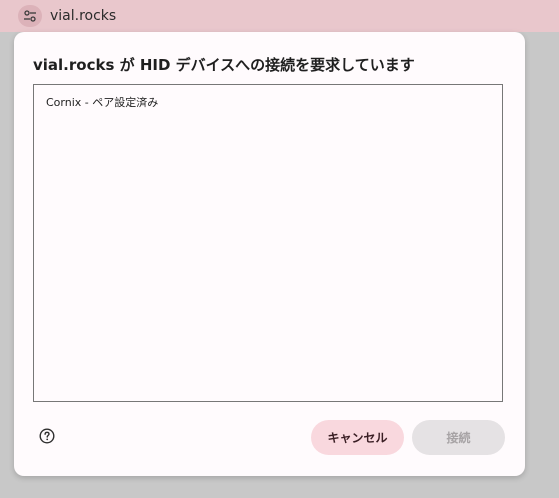 Image resolution: width=559 pixels, height=498 pixels. What do you see at coordinates (224, 65) in the screenshot?
I see `dialog-title: vial.rocks が HID デバイスへの接続を要求しています` at bounding box center [224, 65].